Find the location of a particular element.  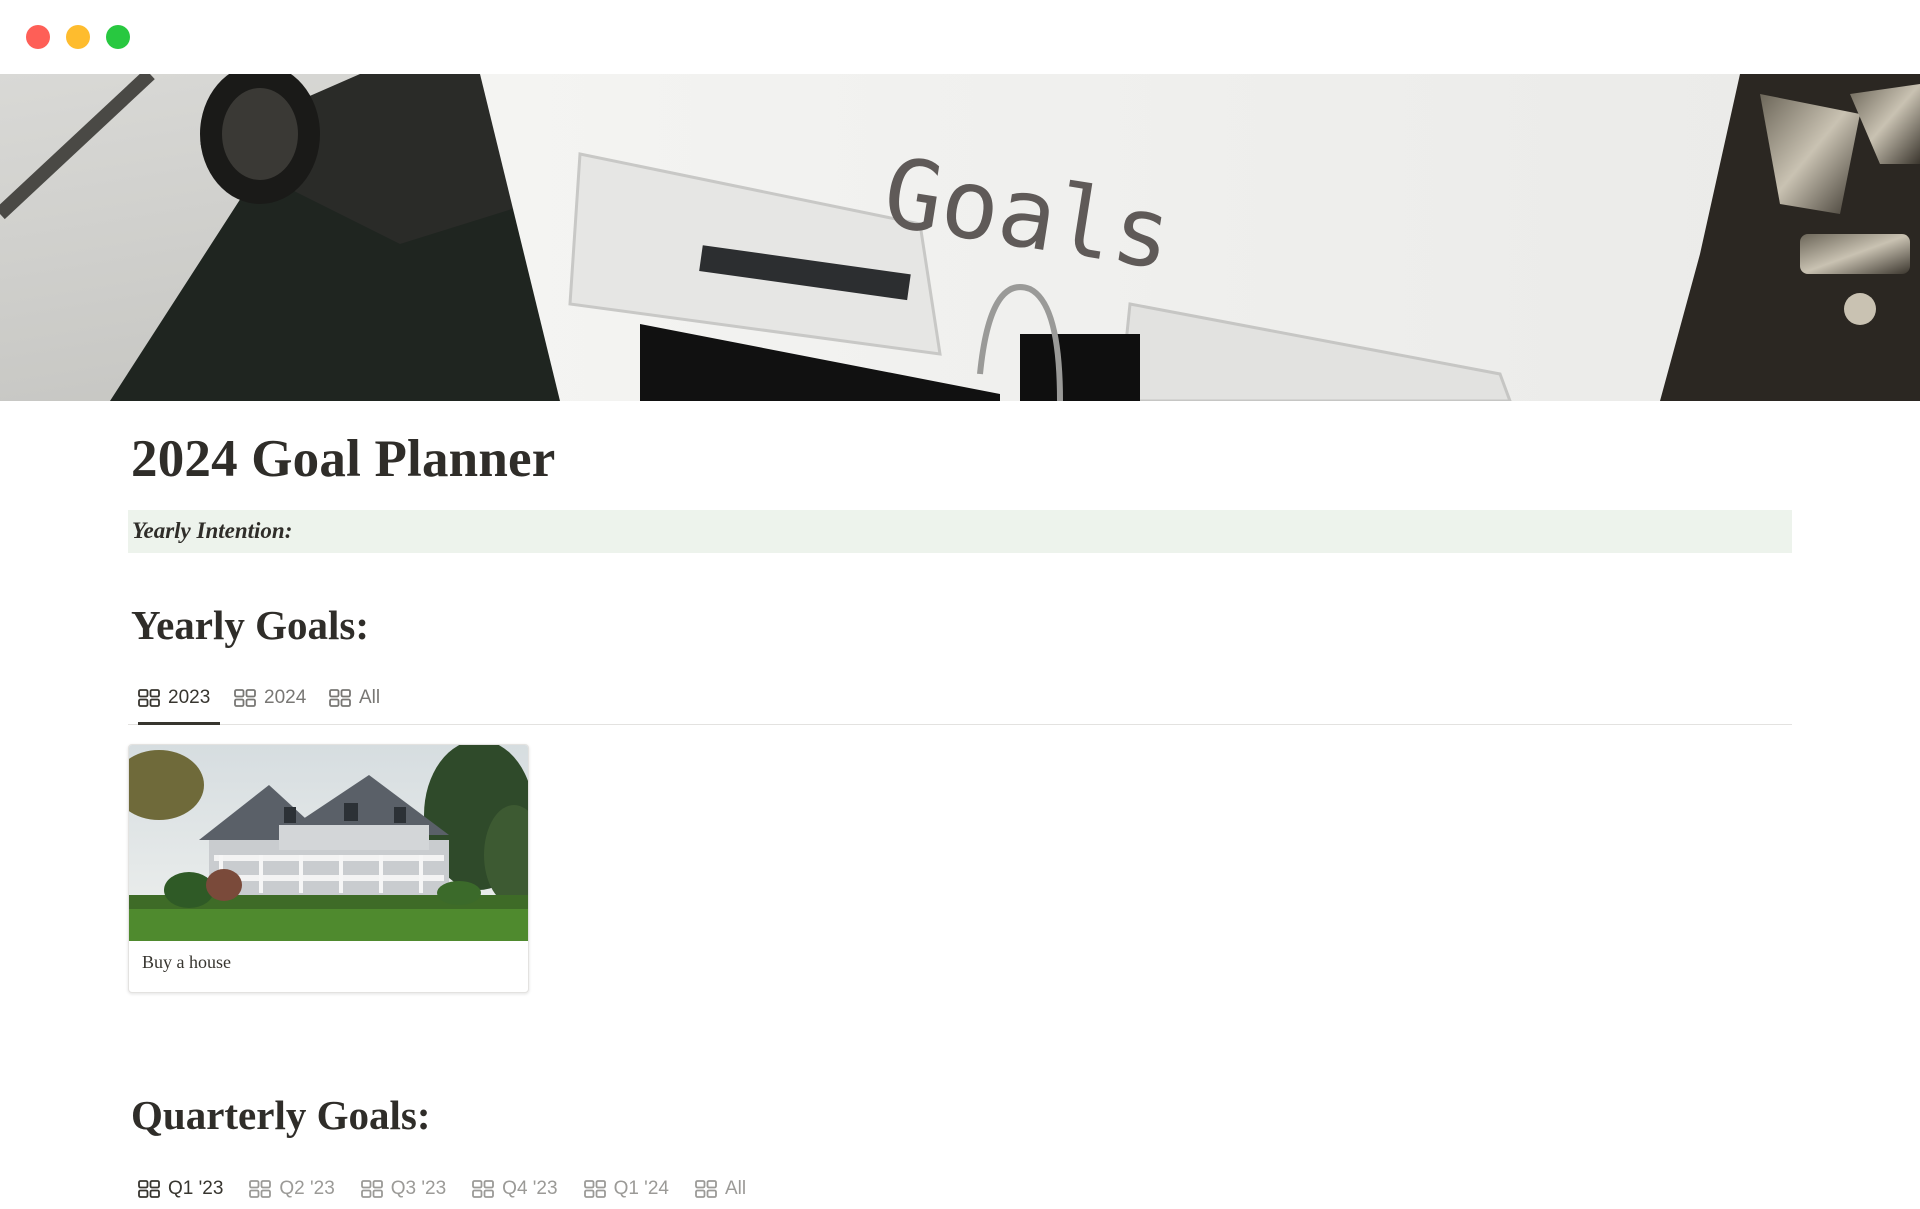

tab-q4-23: Q4 '23 is located at coordinates (515, 1189).